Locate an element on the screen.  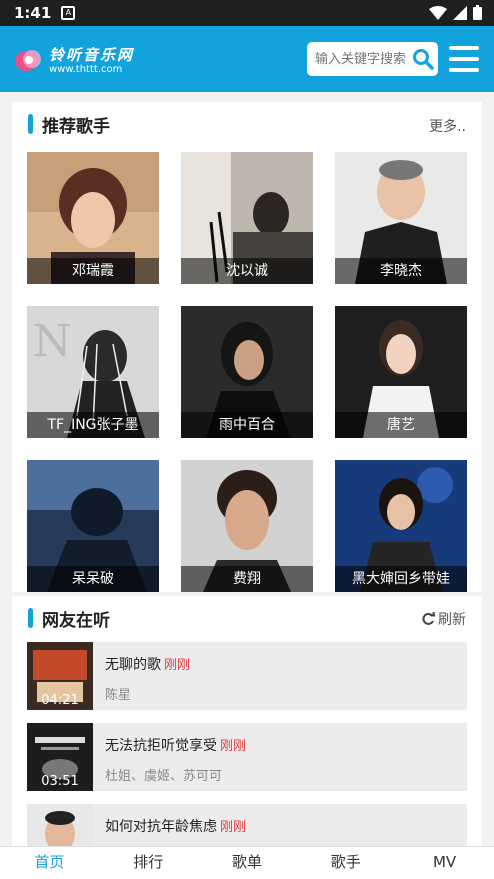
bottom-tab-bar: 首页 排行 歌单 歌手 MV is located at coordinates (247, 862).